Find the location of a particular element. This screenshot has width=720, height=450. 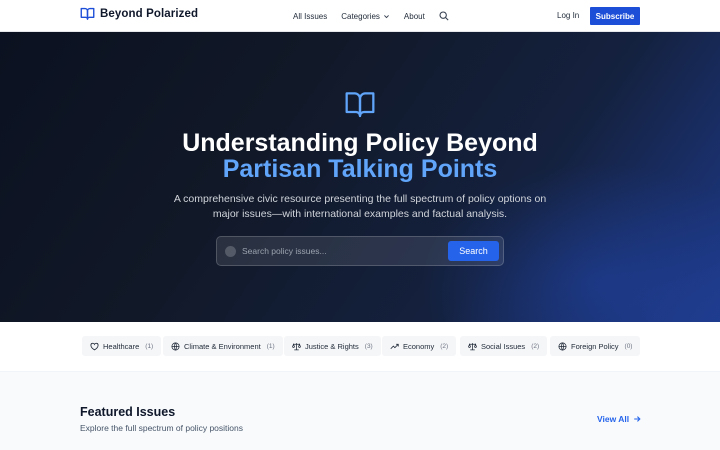

category-chip-economy: Economy (2) is located at coordinates (419, 346).